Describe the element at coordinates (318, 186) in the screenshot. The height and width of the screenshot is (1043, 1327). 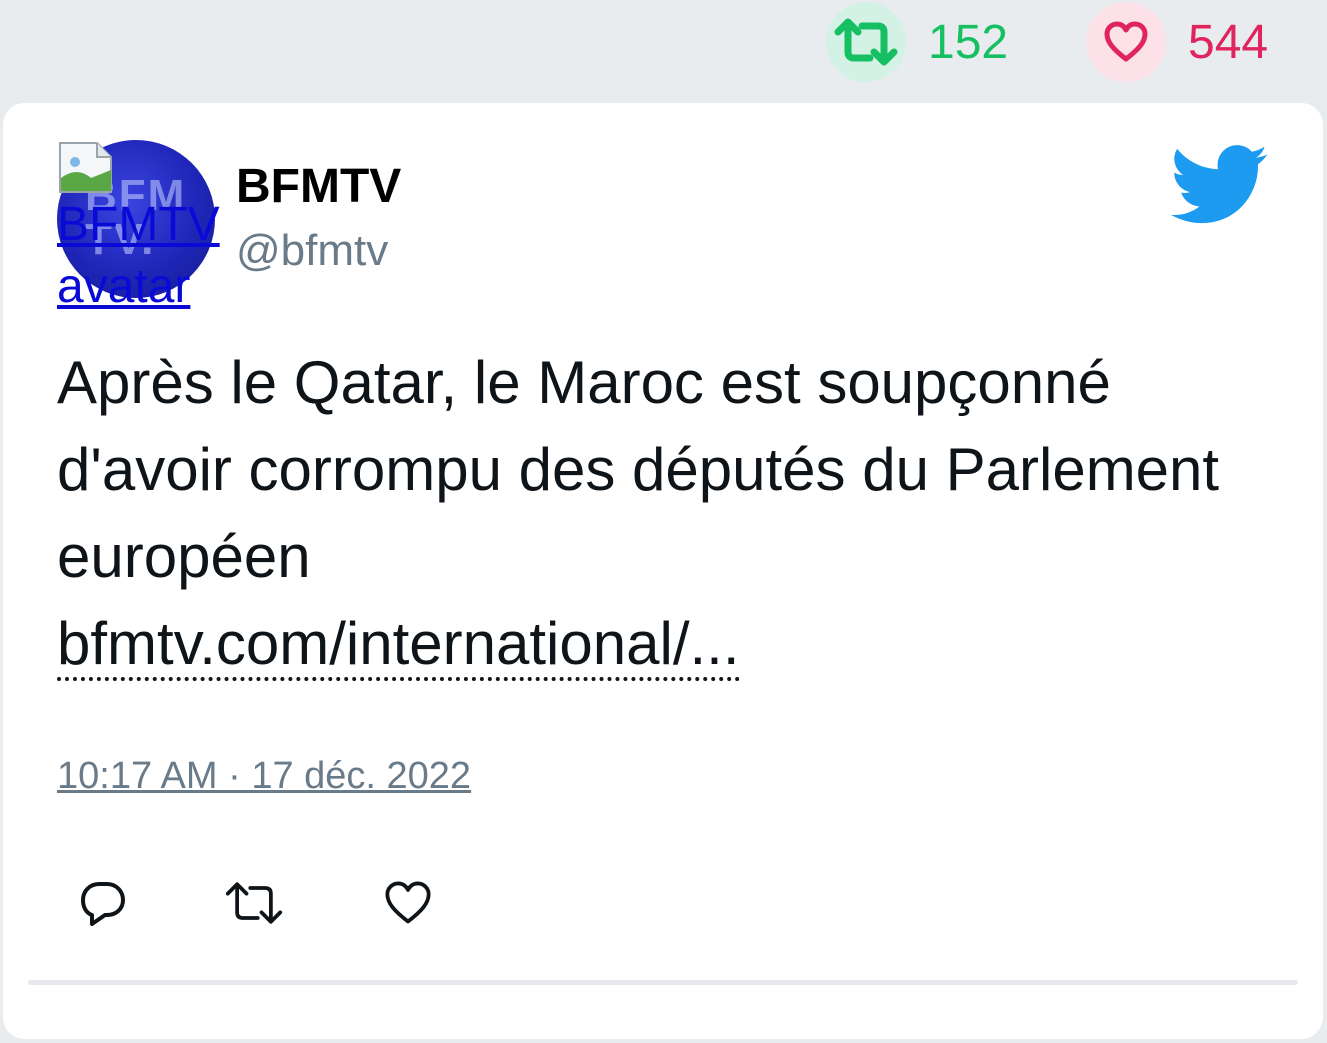
I see `display-name: BFMTV` at that location.